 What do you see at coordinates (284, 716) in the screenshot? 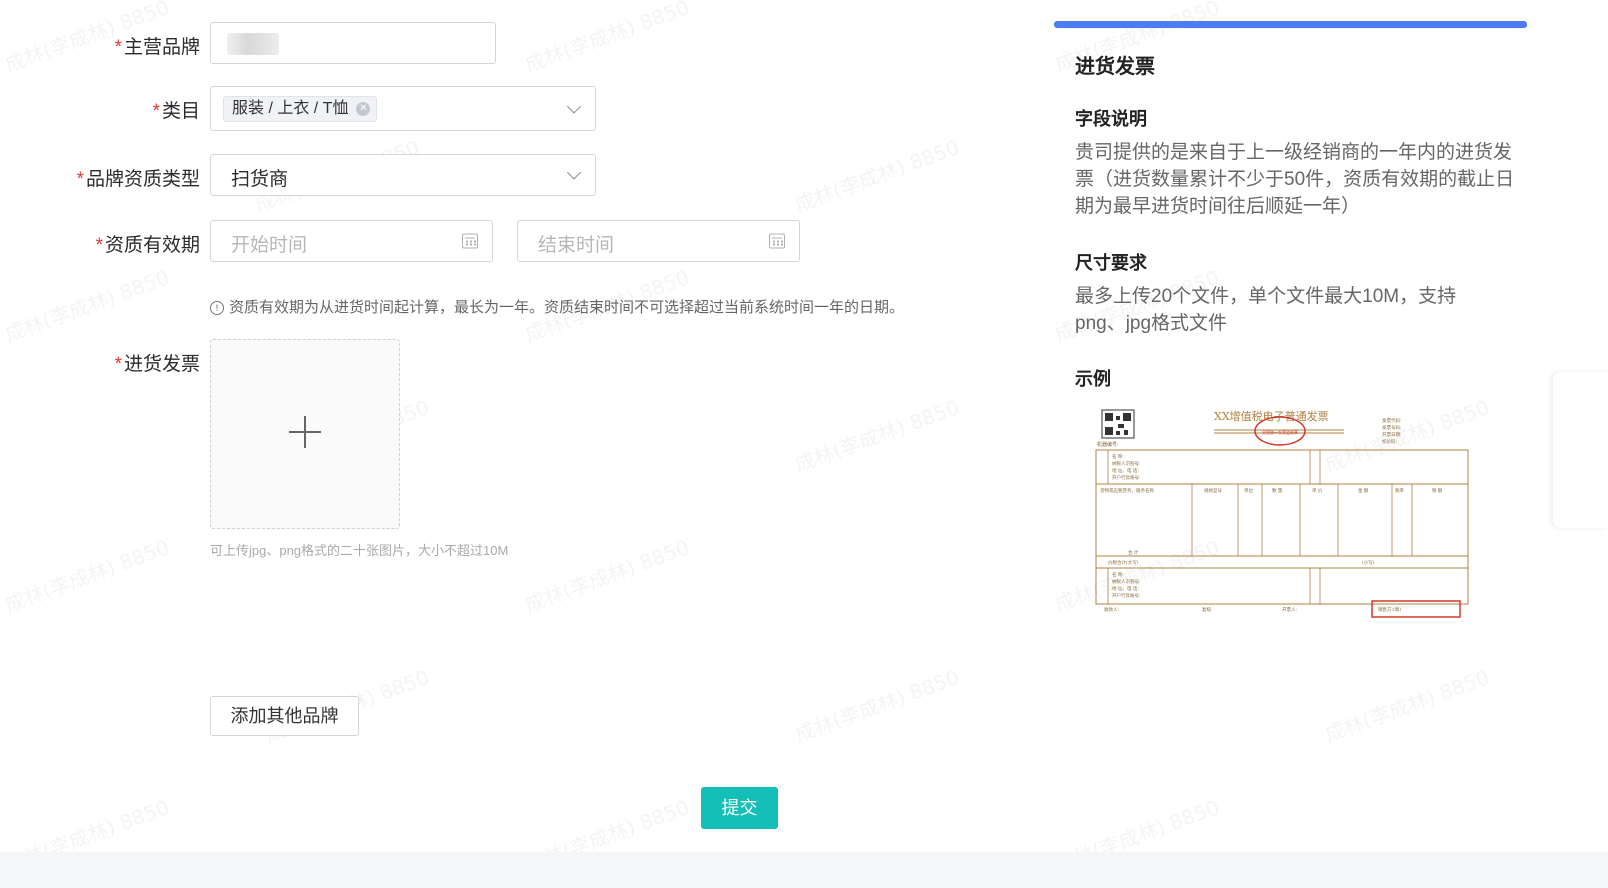
I see `add-brand-button: 添加其他品牌` at bounding box center [284, 716].